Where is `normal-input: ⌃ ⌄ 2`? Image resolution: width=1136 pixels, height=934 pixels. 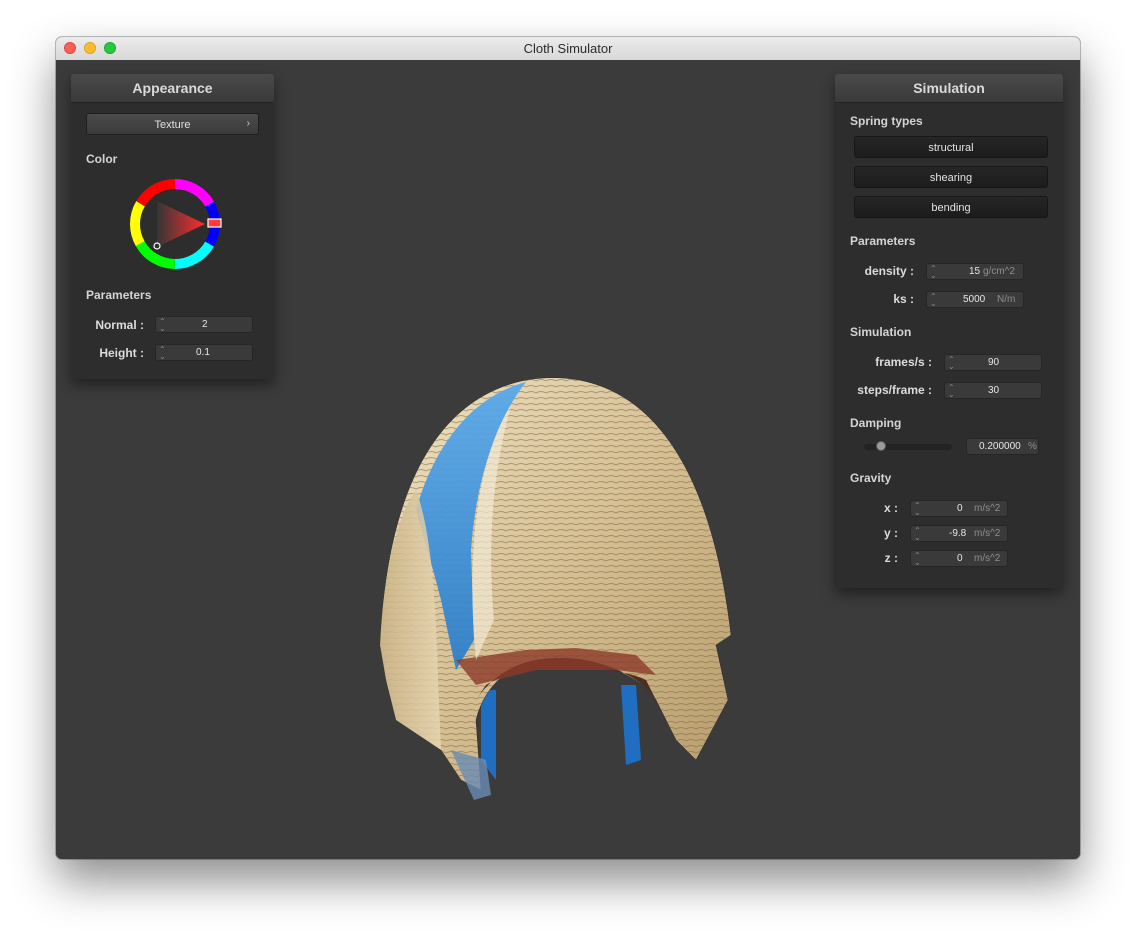 normal-input: ⌃ ⌄ 2 is located at coordinates (204, 324).